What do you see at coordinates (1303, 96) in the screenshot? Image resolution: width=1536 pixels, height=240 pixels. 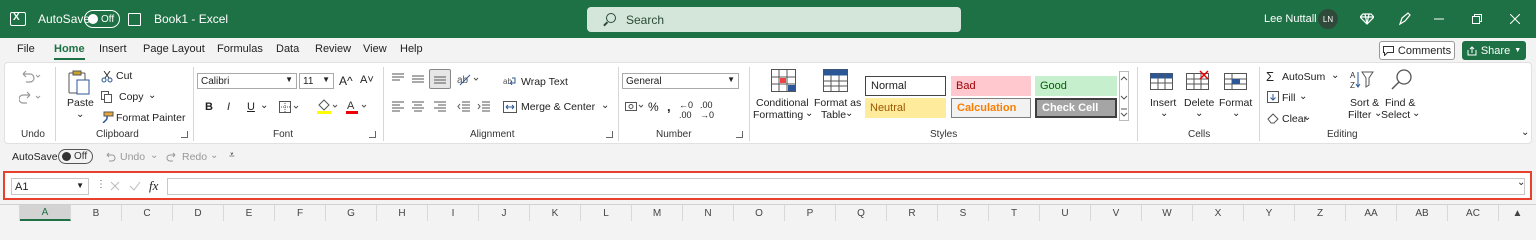 I see `fill-chevron-icon: ⌄` at bounding box center [1303, 96].